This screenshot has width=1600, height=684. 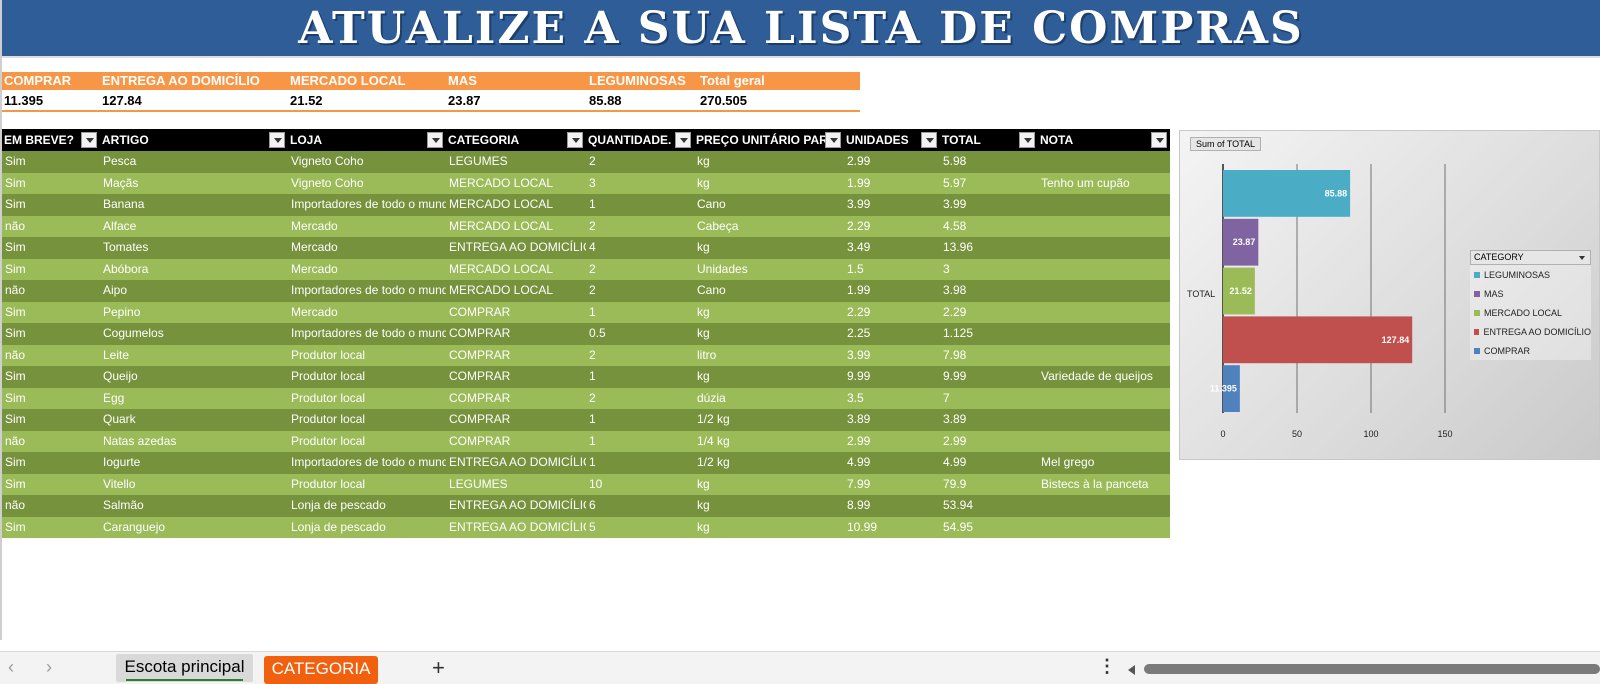 I want to click on table-cell: 3.98, so click(x=989, y=291).